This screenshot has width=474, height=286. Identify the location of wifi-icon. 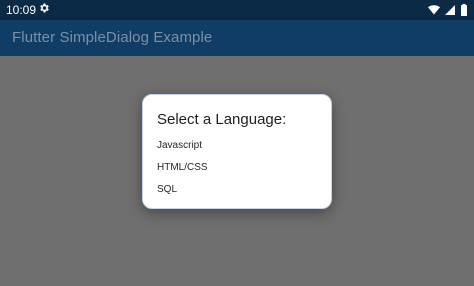
(434, 10).